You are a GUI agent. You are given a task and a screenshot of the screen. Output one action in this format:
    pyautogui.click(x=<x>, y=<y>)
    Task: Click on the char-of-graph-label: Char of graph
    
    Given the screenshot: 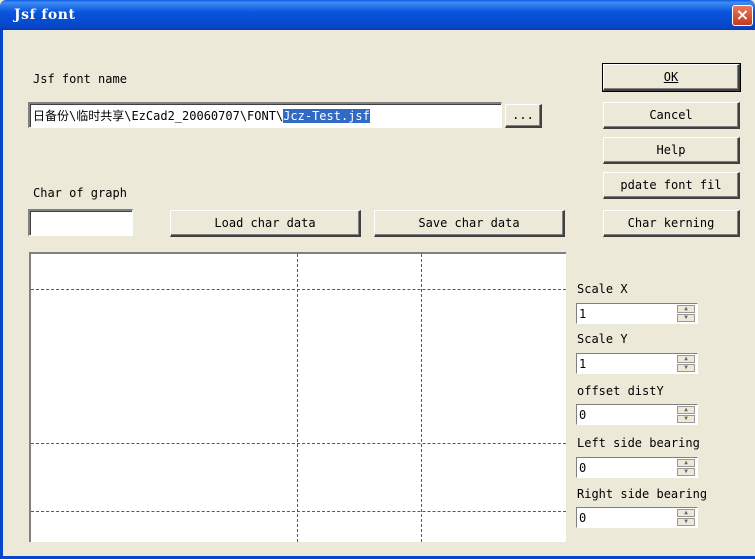 What is the action you would take?
    pyautogui.click(x=80, y=193)
    